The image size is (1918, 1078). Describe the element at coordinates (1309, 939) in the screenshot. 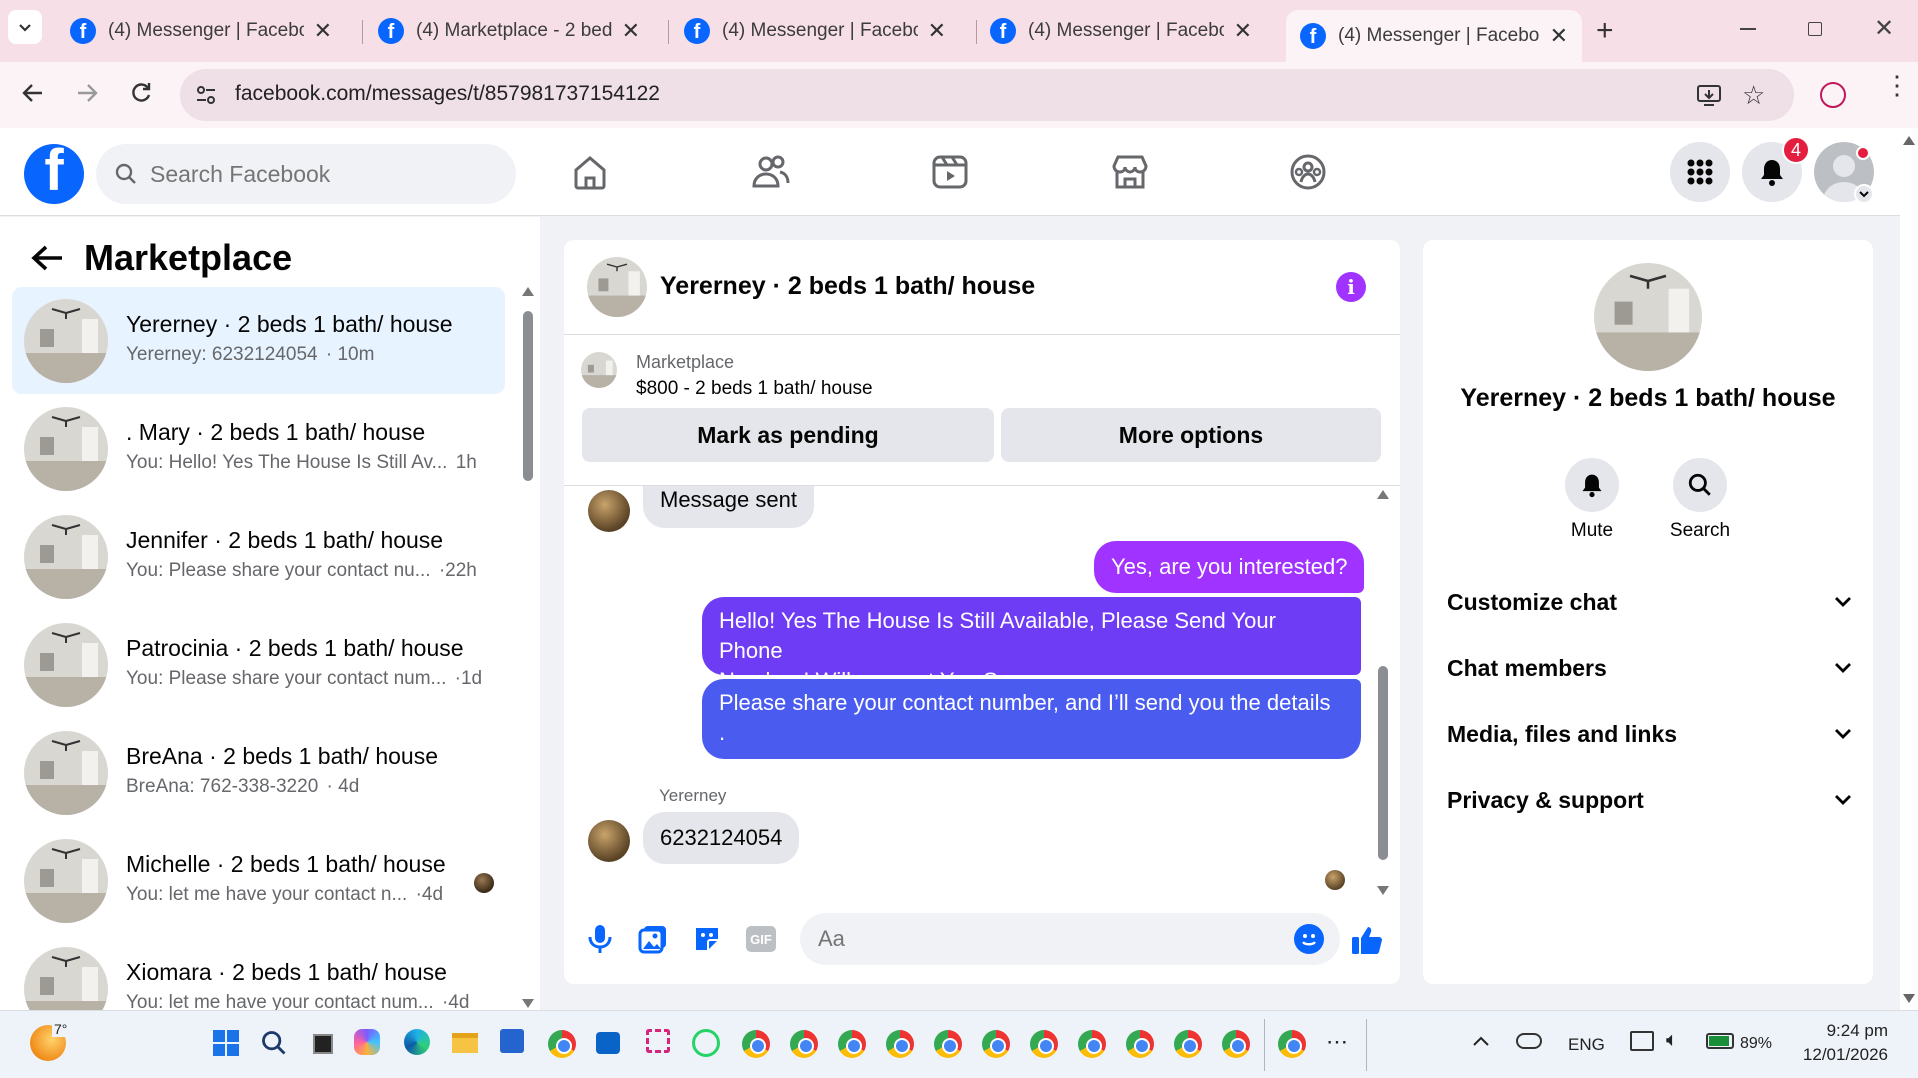

I see `emoji-icon` at that location.